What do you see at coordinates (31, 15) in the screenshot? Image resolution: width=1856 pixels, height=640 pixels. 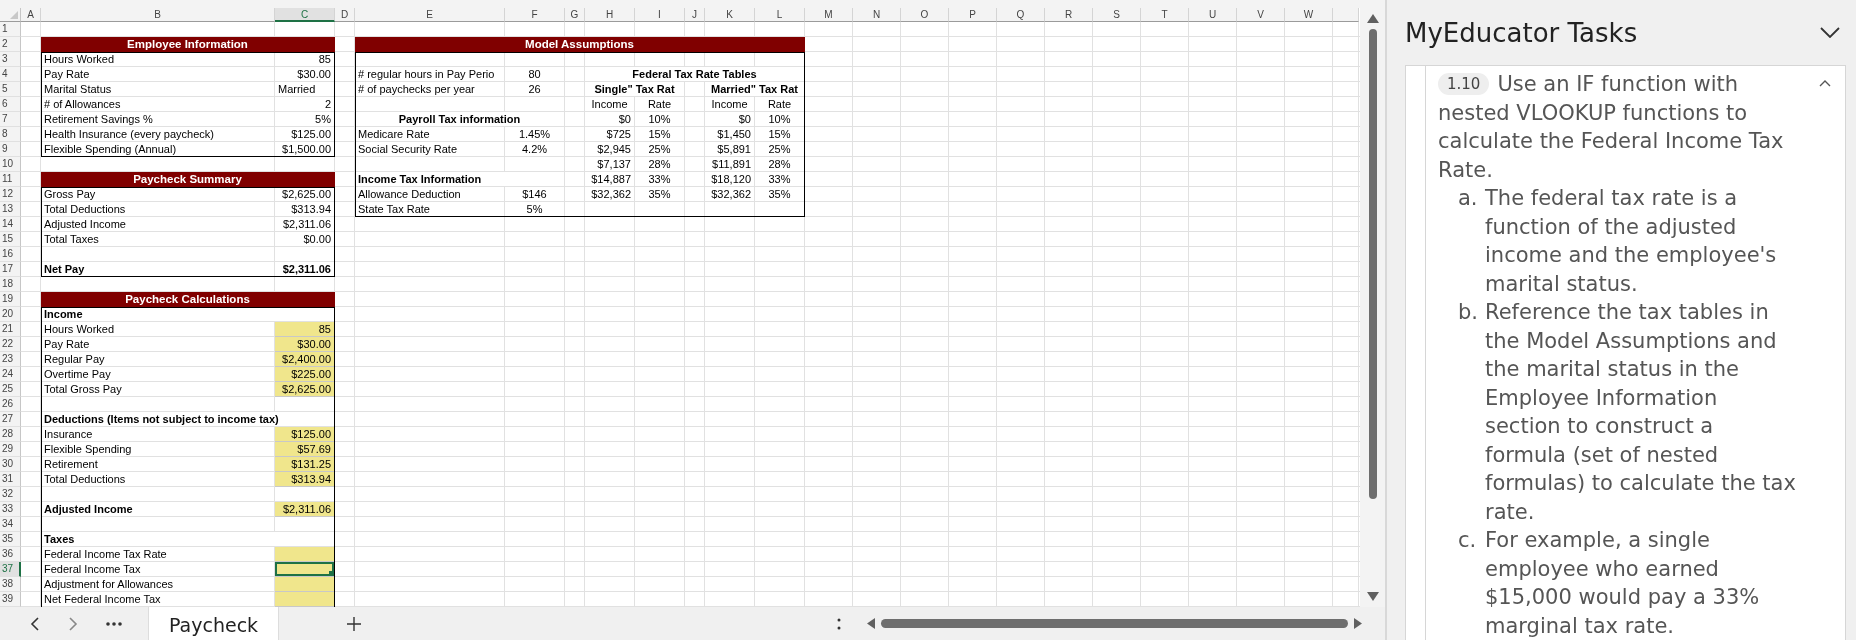 I see `column-header: A` at bounding box center [31, 15].